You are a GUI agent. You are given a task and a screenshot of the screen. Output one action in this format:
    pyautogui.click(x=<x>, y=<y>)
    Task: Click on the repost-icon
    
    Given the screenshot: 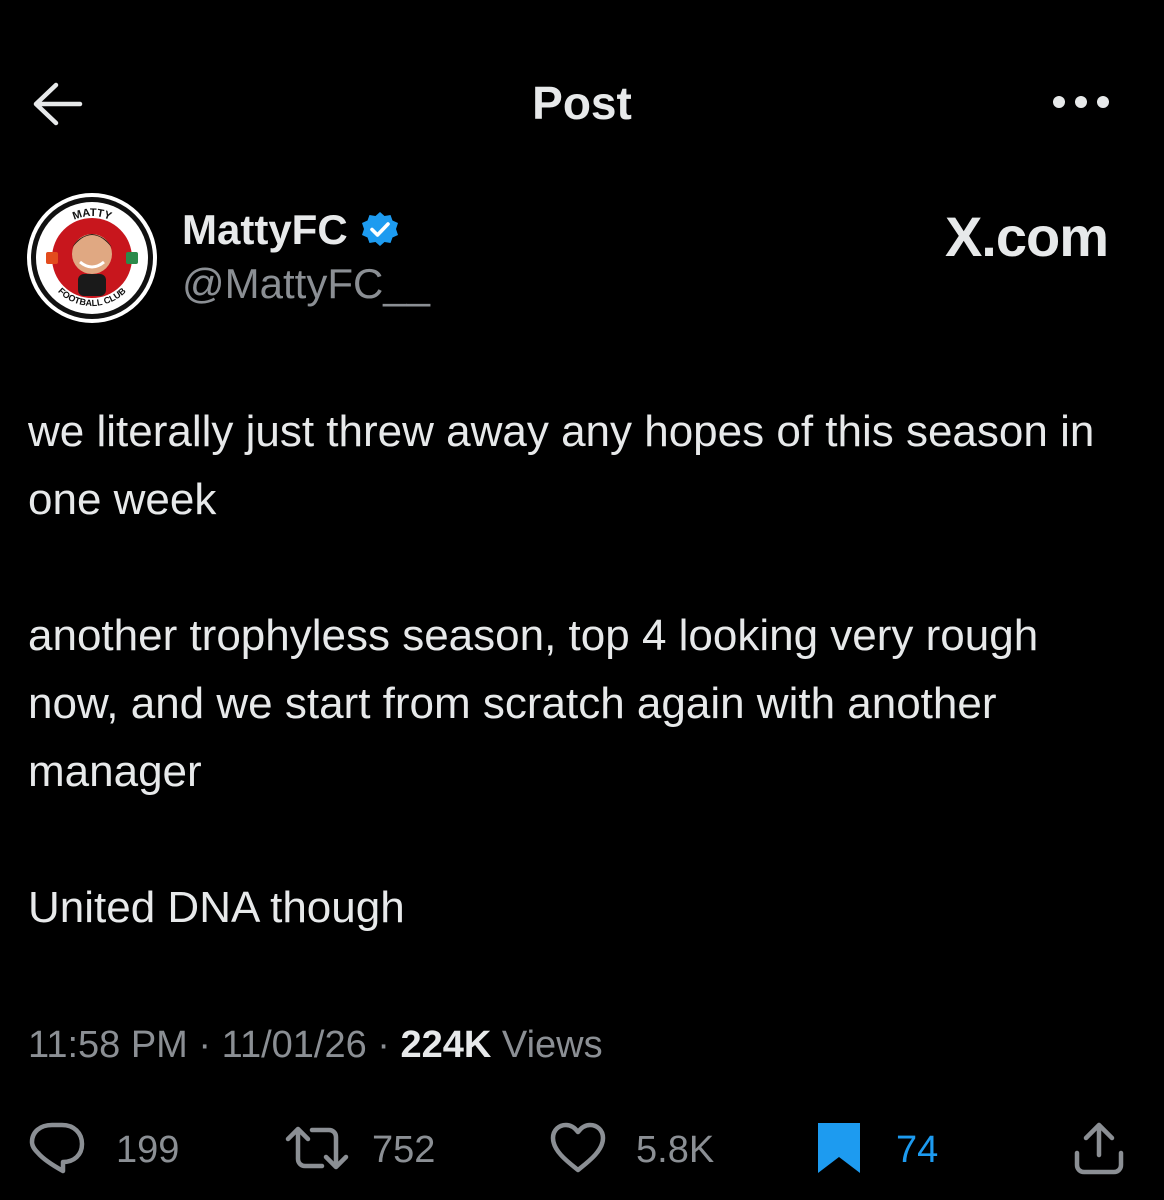 What is the action you would take?
    pyautogui.click(x=317, y=1150)
    